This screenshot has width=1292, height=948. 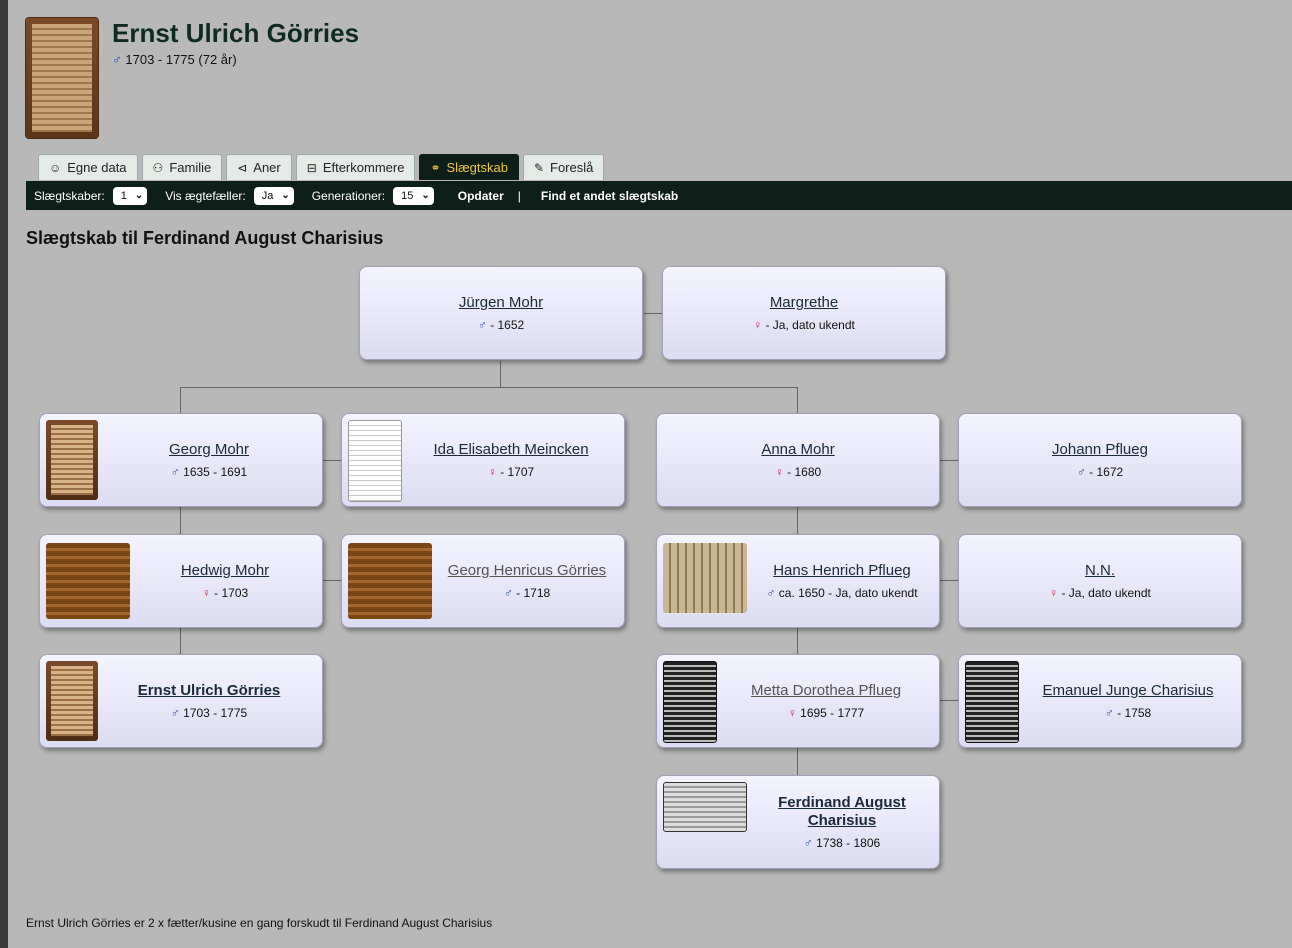 I want to click on relationship-icon: ⚭, so click(x=435, y=167).